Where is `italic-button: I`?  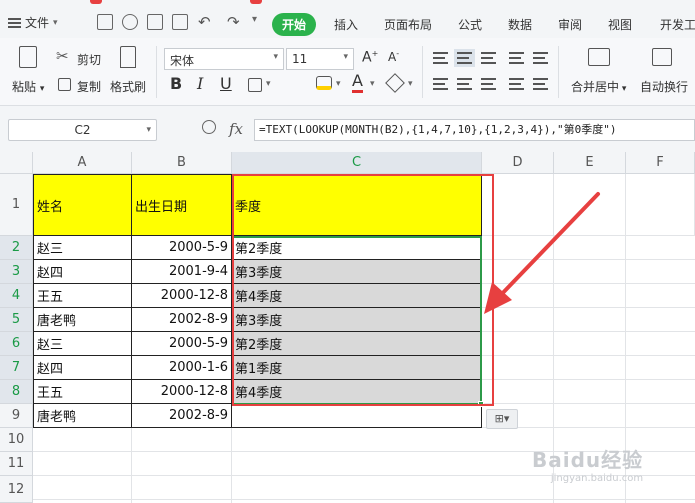
italic-button: I is located at coordinates (200, 83).